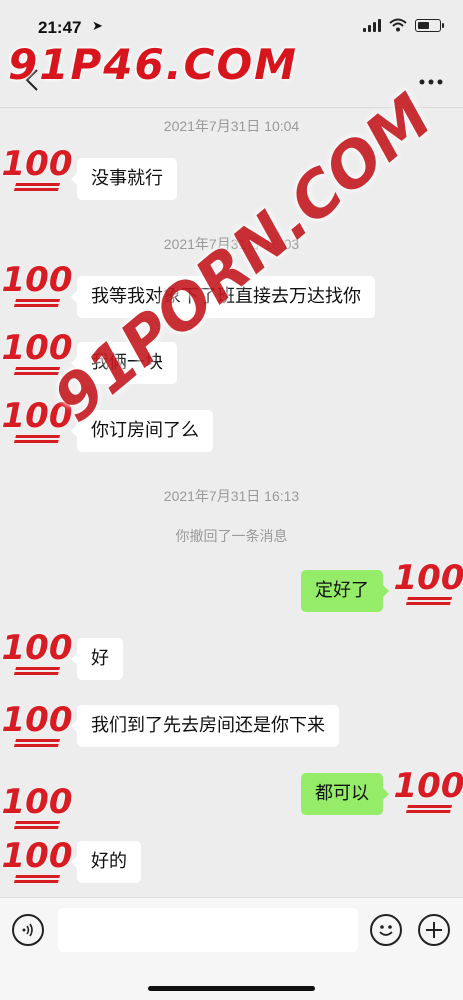 This screenshot has width=463, height=1000. I want to click on voice-icon, so click(27, 930).